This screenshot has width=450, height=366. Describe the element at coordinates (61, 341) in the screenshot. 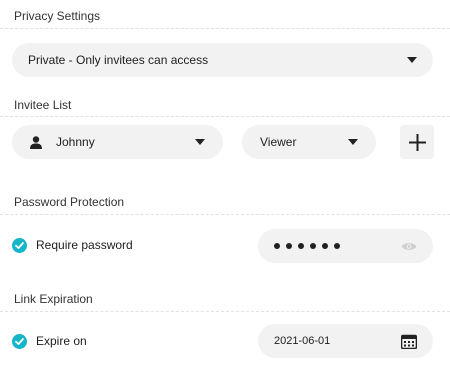

I see `expire-on-label: Expire on` at that location.